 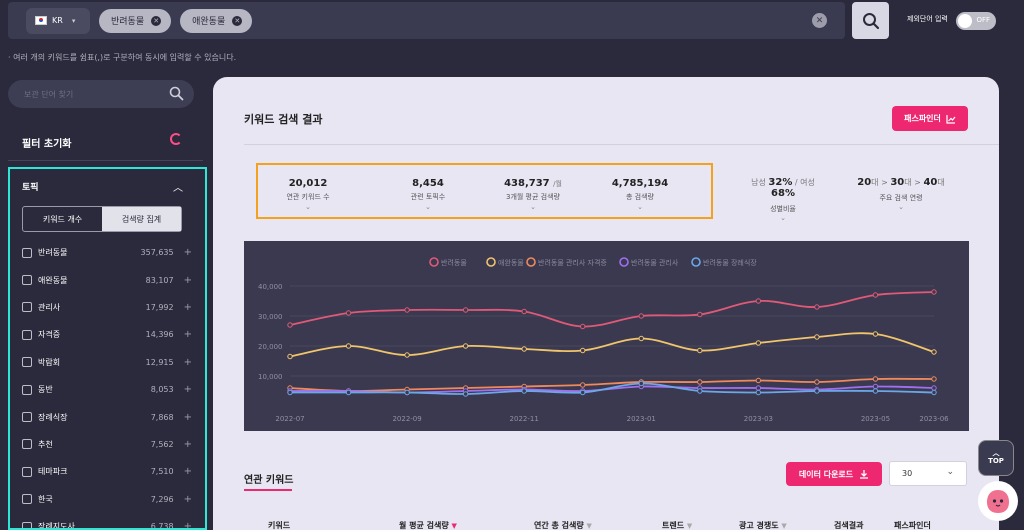 What do you see at coordinates (107, 307) in the screenshot?
I see `topic-item: 관리사 17,992 +` at bounding box center [107, 307].